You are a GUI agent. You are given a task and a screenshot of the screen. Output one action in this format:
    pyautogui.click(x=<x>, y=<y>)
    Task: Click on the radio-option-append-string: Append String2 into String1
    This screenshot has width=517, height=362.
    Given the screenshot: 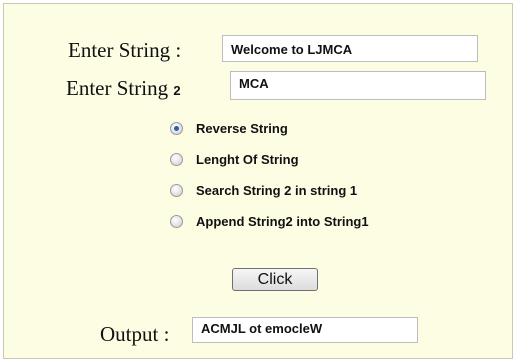 What is the action you would take?
    pyautogui.click(x=269, y=221)
    